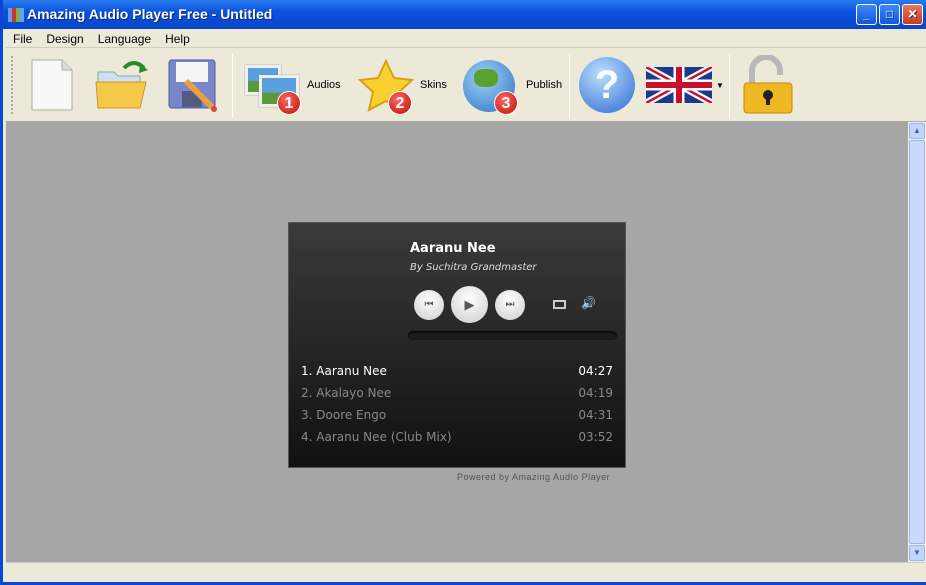 The image size is (926, 585). Describe the element at coordinates (912, 14) in the screenshot. I see `close-button: ✕` at that location.